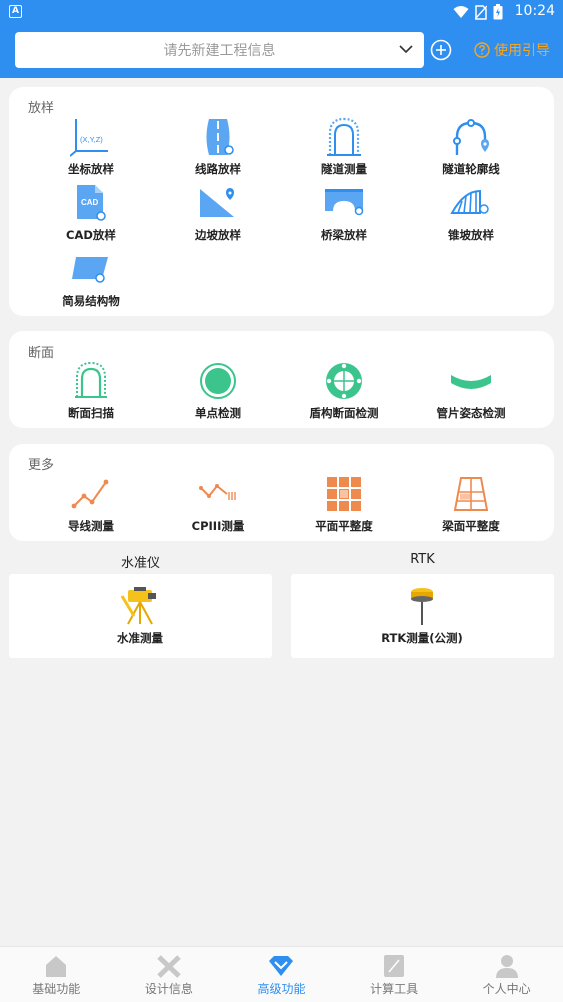  What do you see at coordinates (344, 381) in the screenshot?
I see `shield-section-icon` at bounding box center [344, 381].